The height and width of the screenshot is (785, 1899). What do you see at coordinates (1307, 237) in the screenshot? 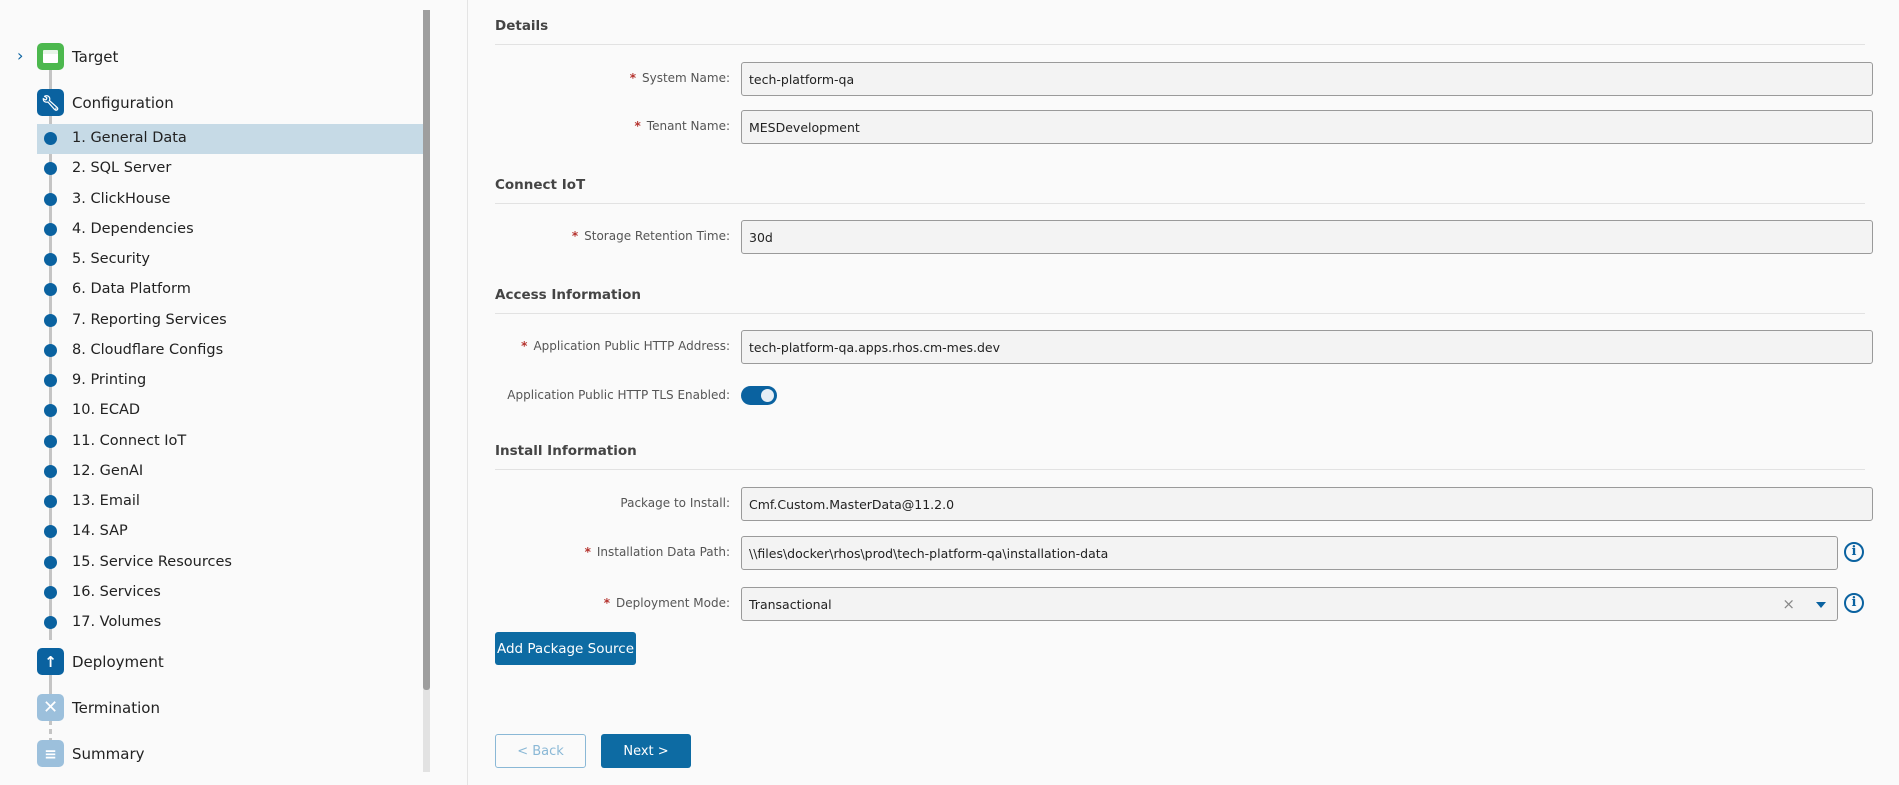
I see `retention-input: 30d` at bounding box center [1307, 237].